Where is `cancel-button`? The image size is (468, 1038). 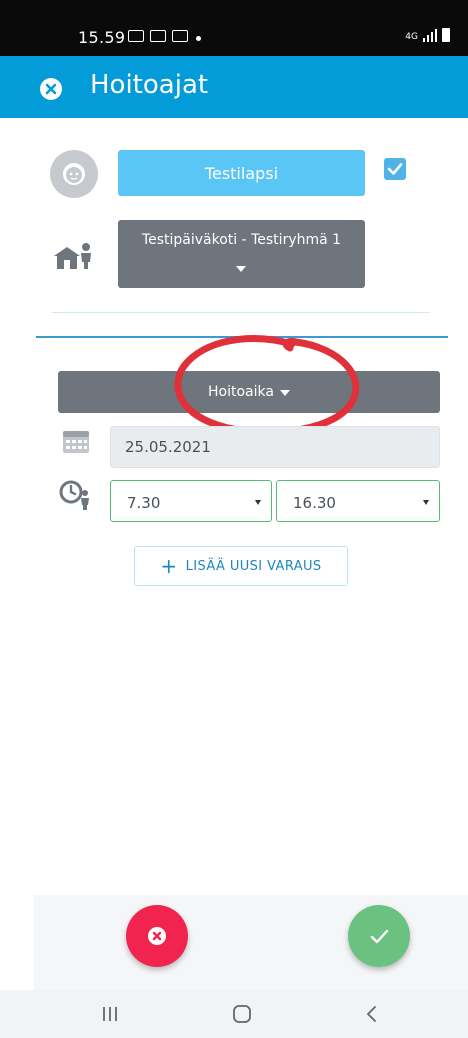
cancel-button is located at coordinates (157, 936).